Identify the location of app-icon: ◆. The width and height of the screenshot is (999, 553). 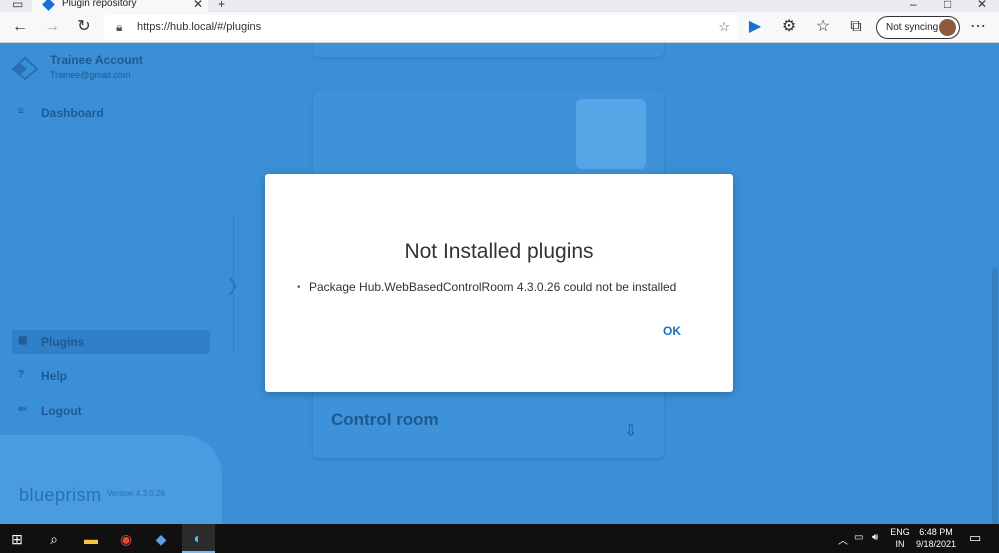
(161, 539).